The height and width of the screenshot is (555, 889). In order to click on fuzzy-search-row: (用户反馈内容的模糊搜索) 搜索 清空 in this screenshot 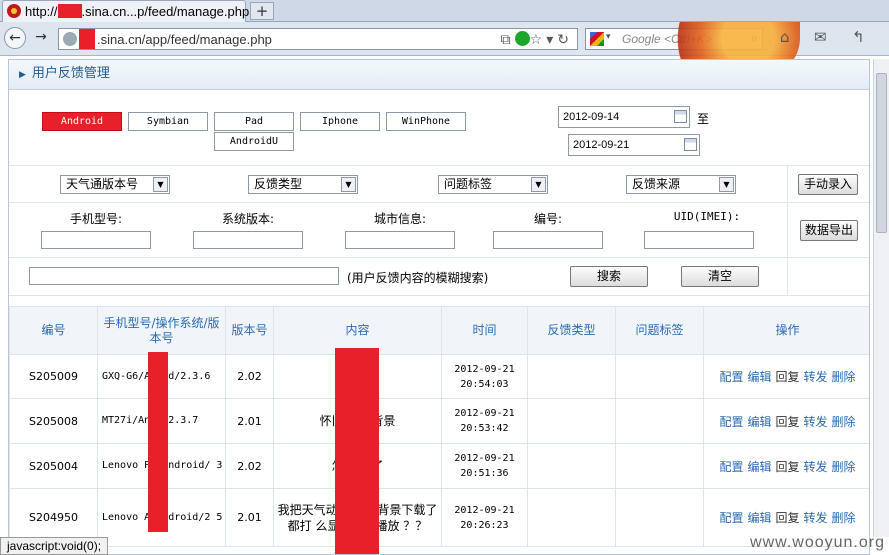, I will do `click(439, 277)`.